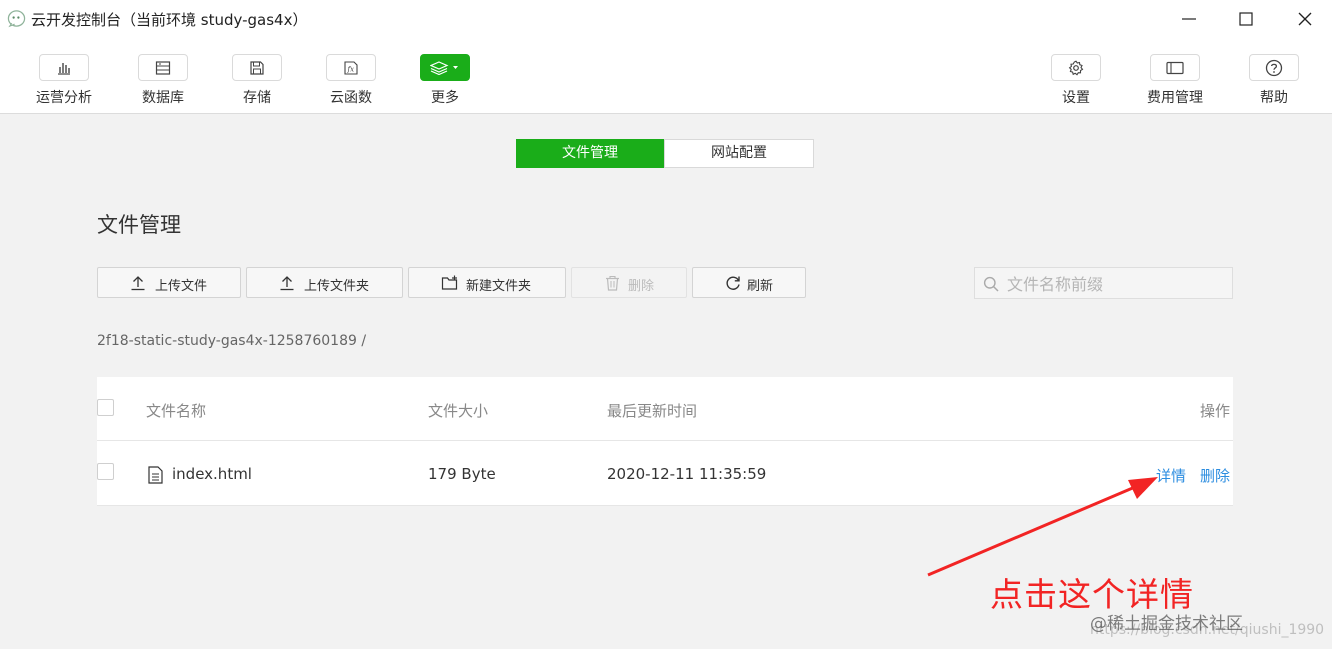 The height and width of the screenshot is (649, 1332). I want to click on refresh-button: 刷新, so click(749, 282).